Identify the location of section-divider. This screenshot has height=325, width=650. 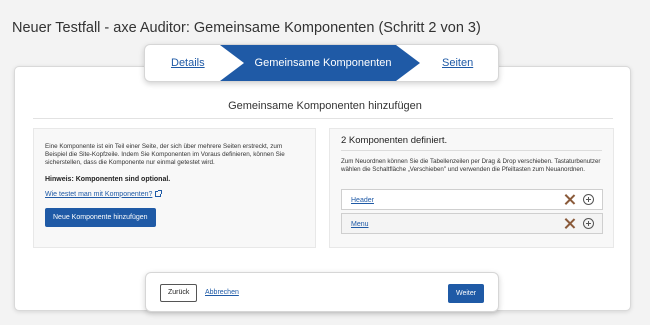
(323, 118).